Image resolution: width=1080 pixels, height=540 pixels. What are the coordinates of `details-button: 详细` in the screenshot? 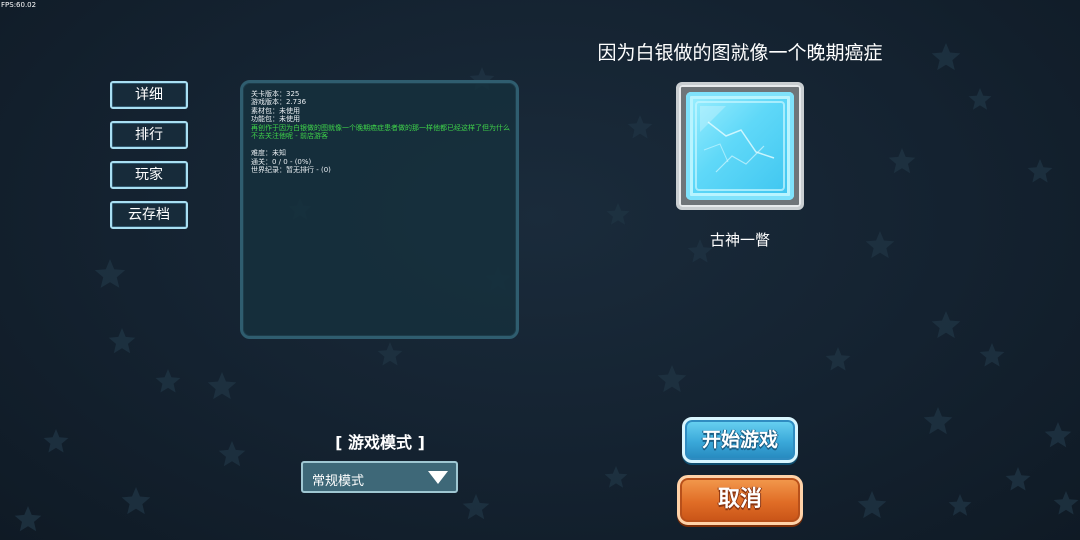 It's located at (149, 95).